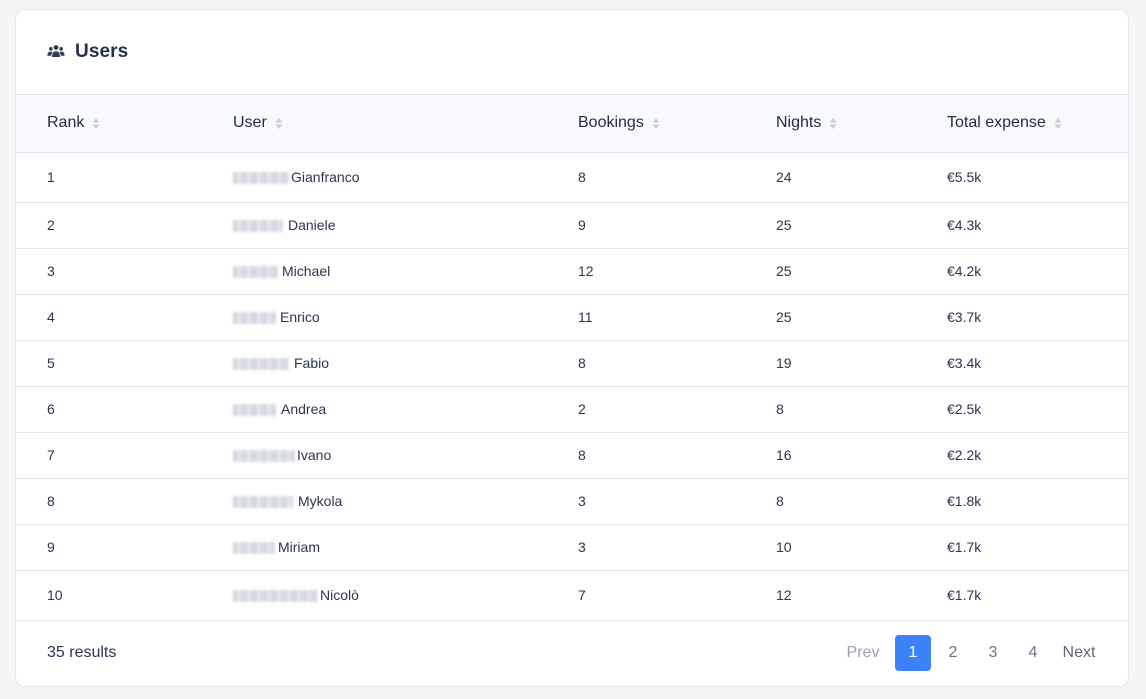 Image resolution: width=1146 pixels, height=699 pixels. Describe the element at coordinates (405, 501) in the screenshot. I see `user-cell: Mykola` at that location.